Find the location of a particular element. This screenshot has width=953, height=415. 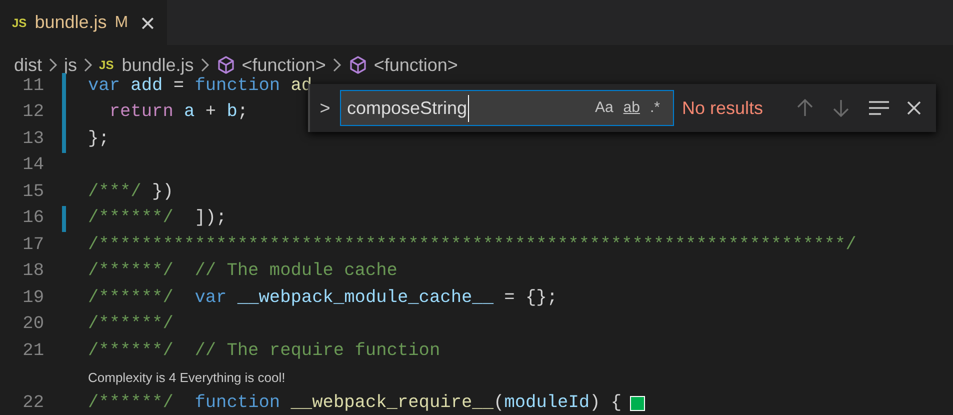

find-input: composeString Aa ab .* is located at coordinates (507, 108).